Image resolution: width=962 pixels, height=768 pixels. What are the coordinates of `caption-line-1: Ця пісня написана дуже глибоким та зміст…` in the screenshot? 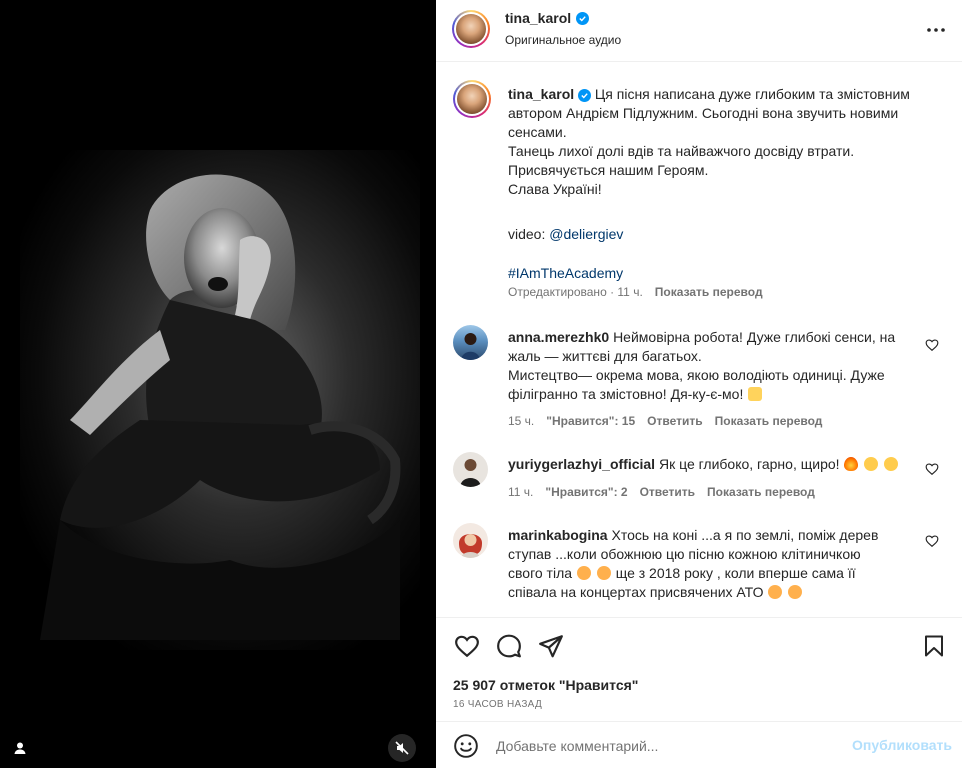 It's located at (752, 94).